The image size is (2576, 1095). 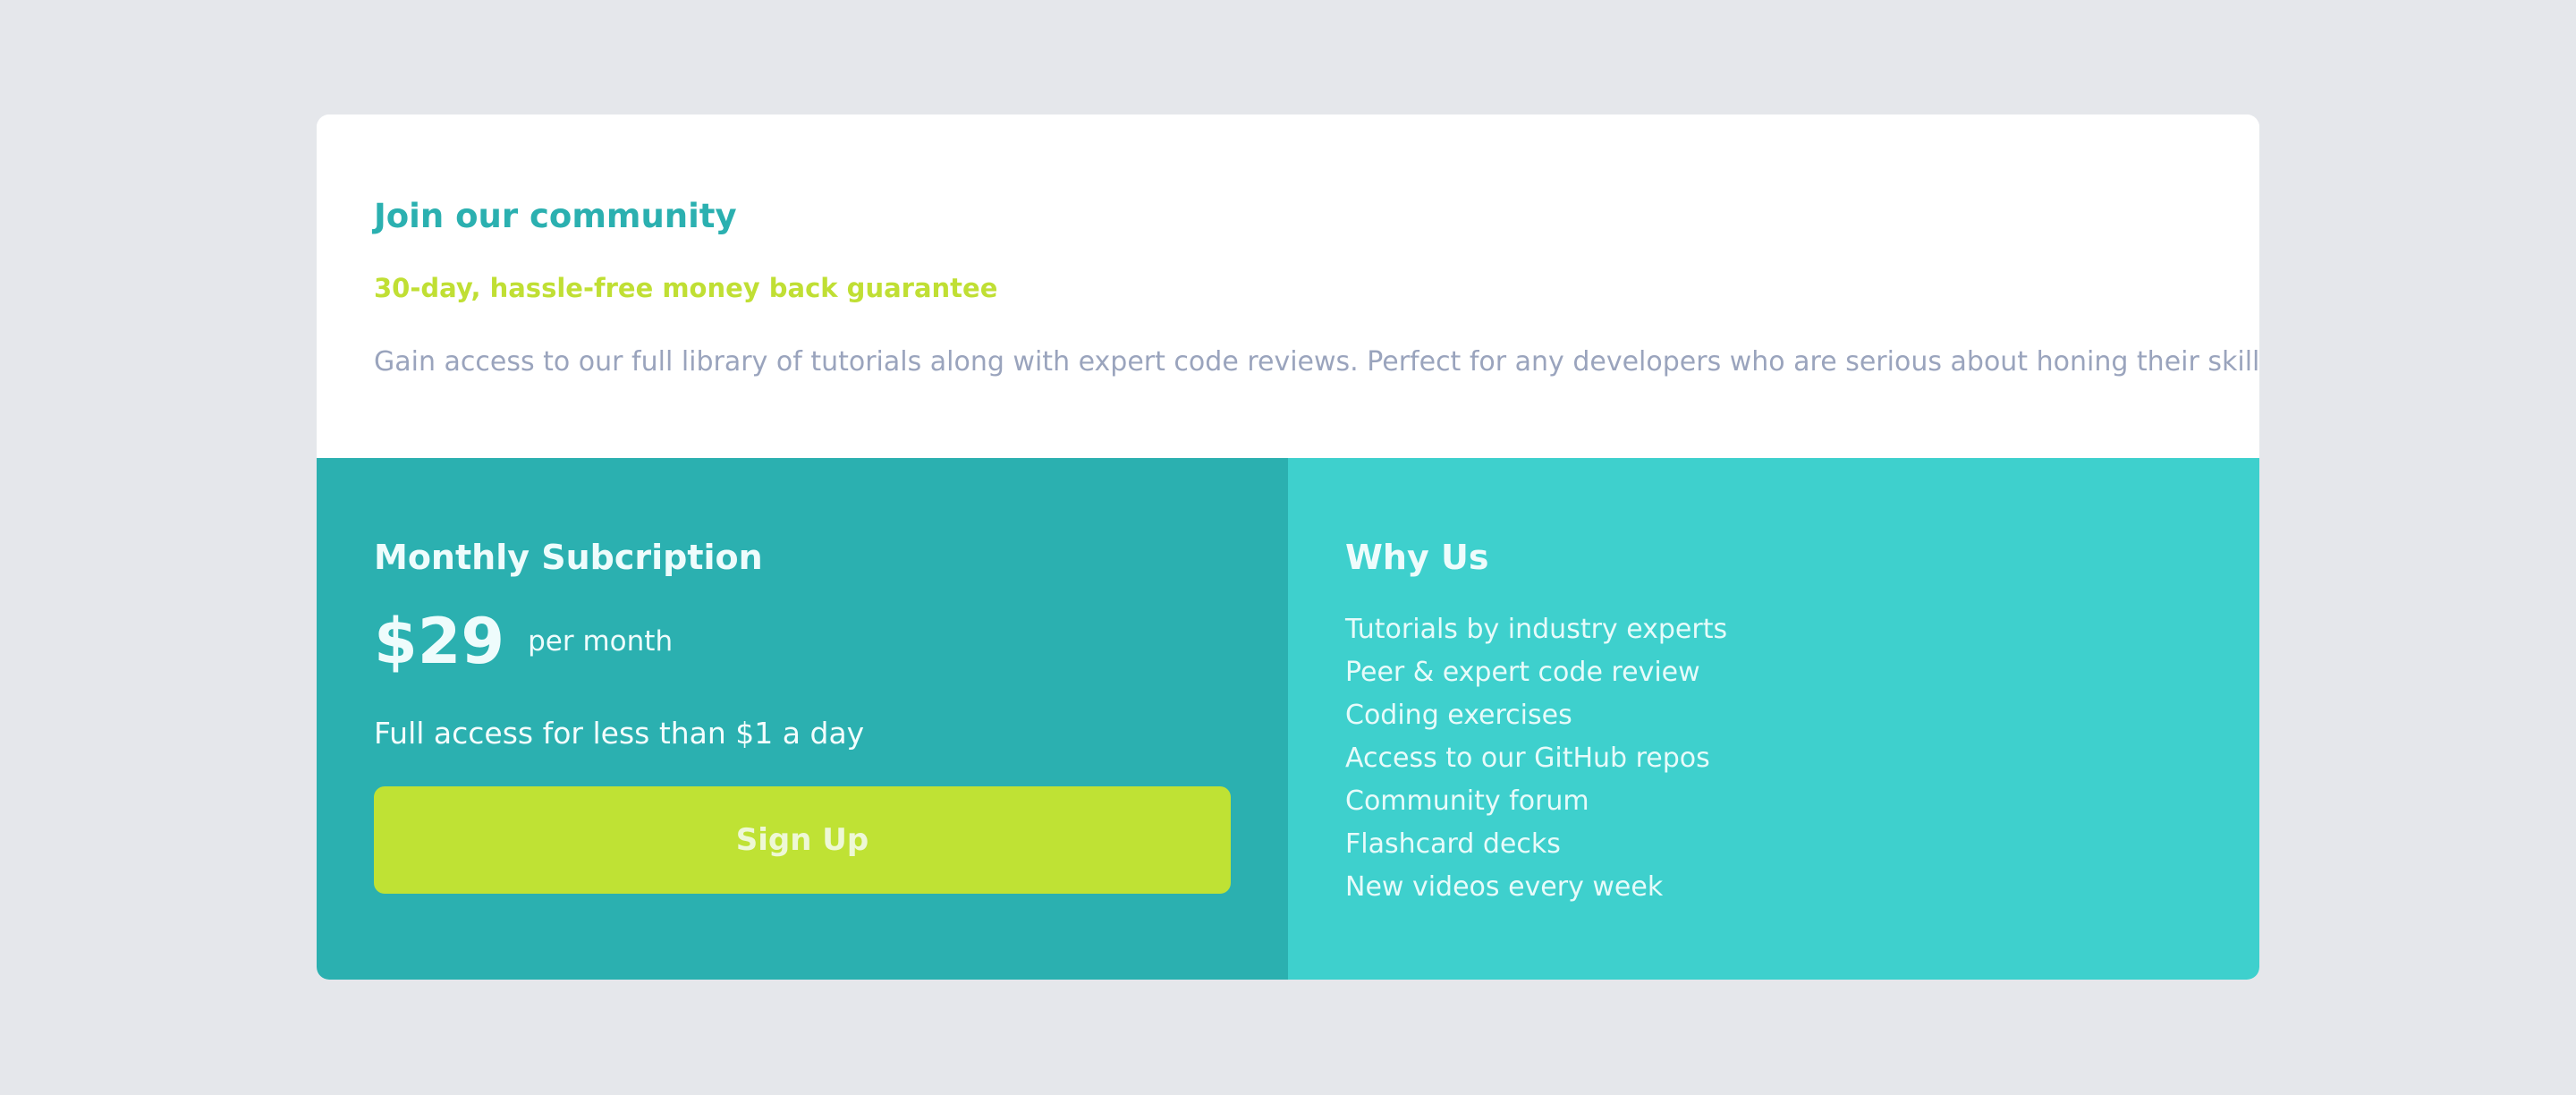 What do you see at coordinates (1467, 801) in the screenshot?
I see `list-item: Community forum` at bounding box center [1467, 801].